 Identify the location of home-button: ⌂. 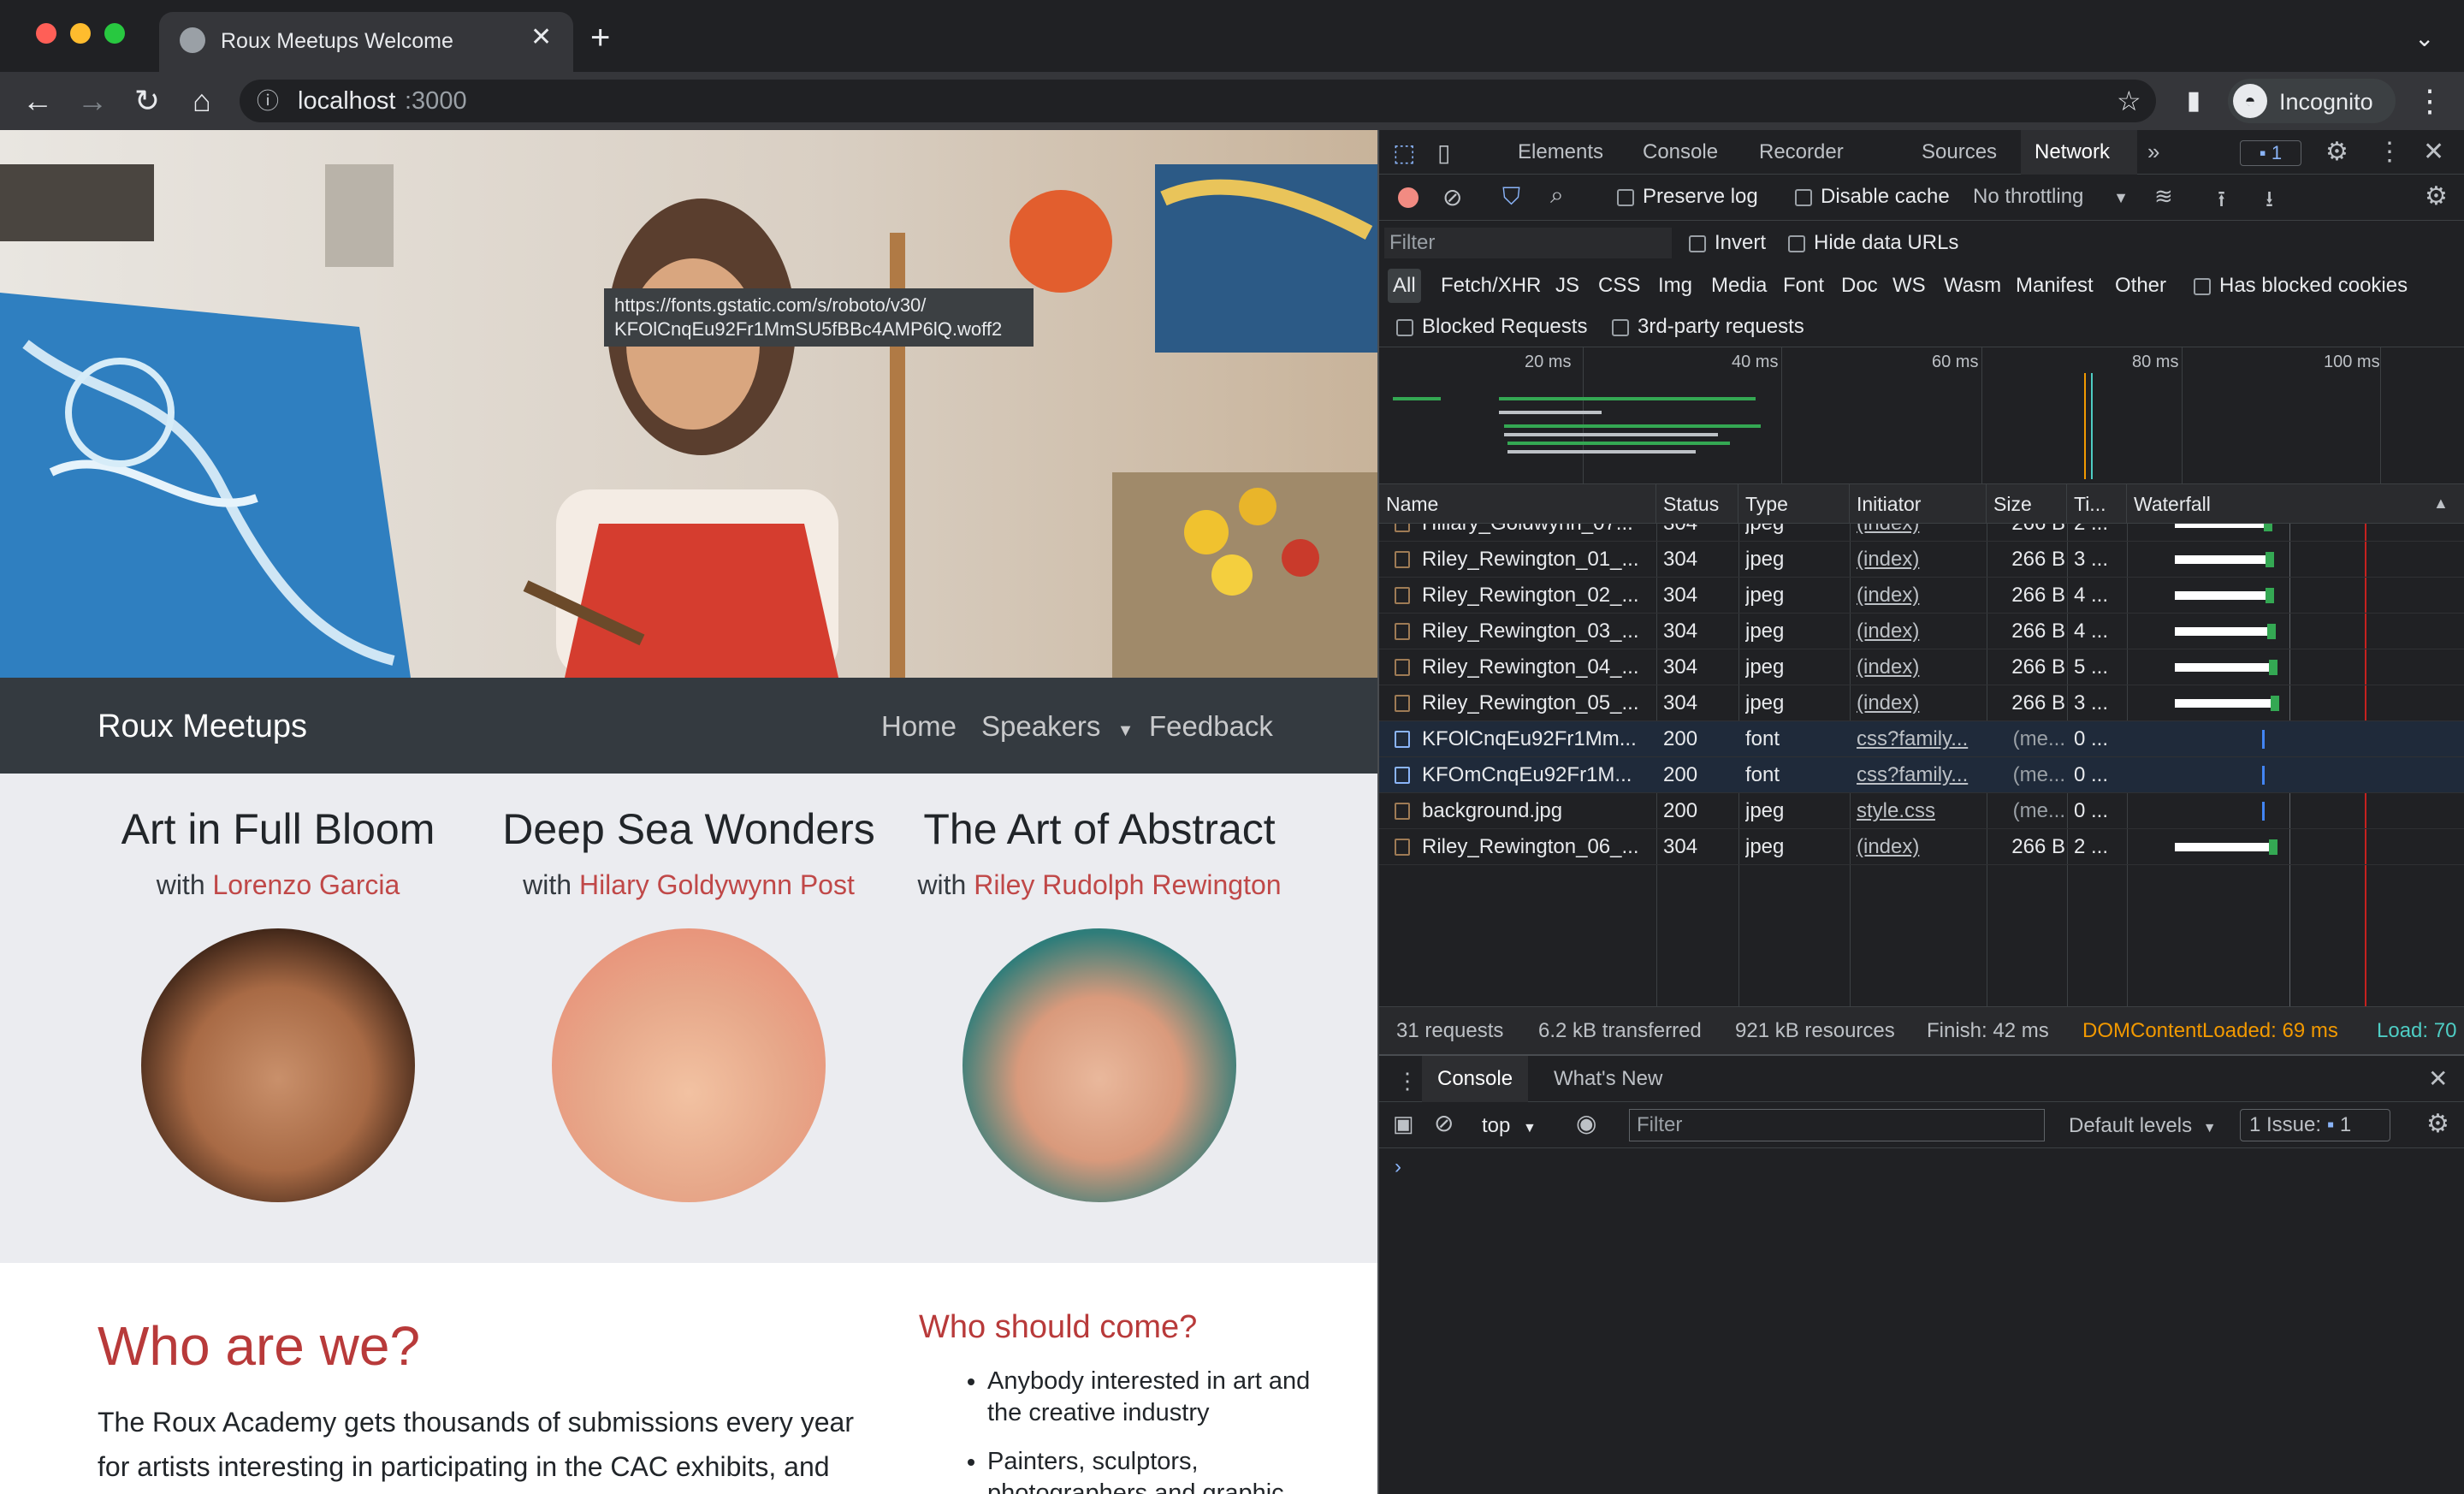
(201, 101).